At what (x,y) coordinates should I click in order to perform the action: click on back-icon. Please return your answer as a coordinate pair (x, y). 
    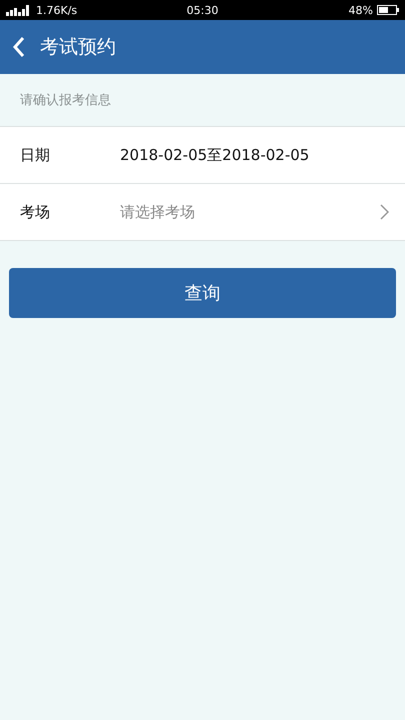
    Looking at the image, I should click on (19, 47).